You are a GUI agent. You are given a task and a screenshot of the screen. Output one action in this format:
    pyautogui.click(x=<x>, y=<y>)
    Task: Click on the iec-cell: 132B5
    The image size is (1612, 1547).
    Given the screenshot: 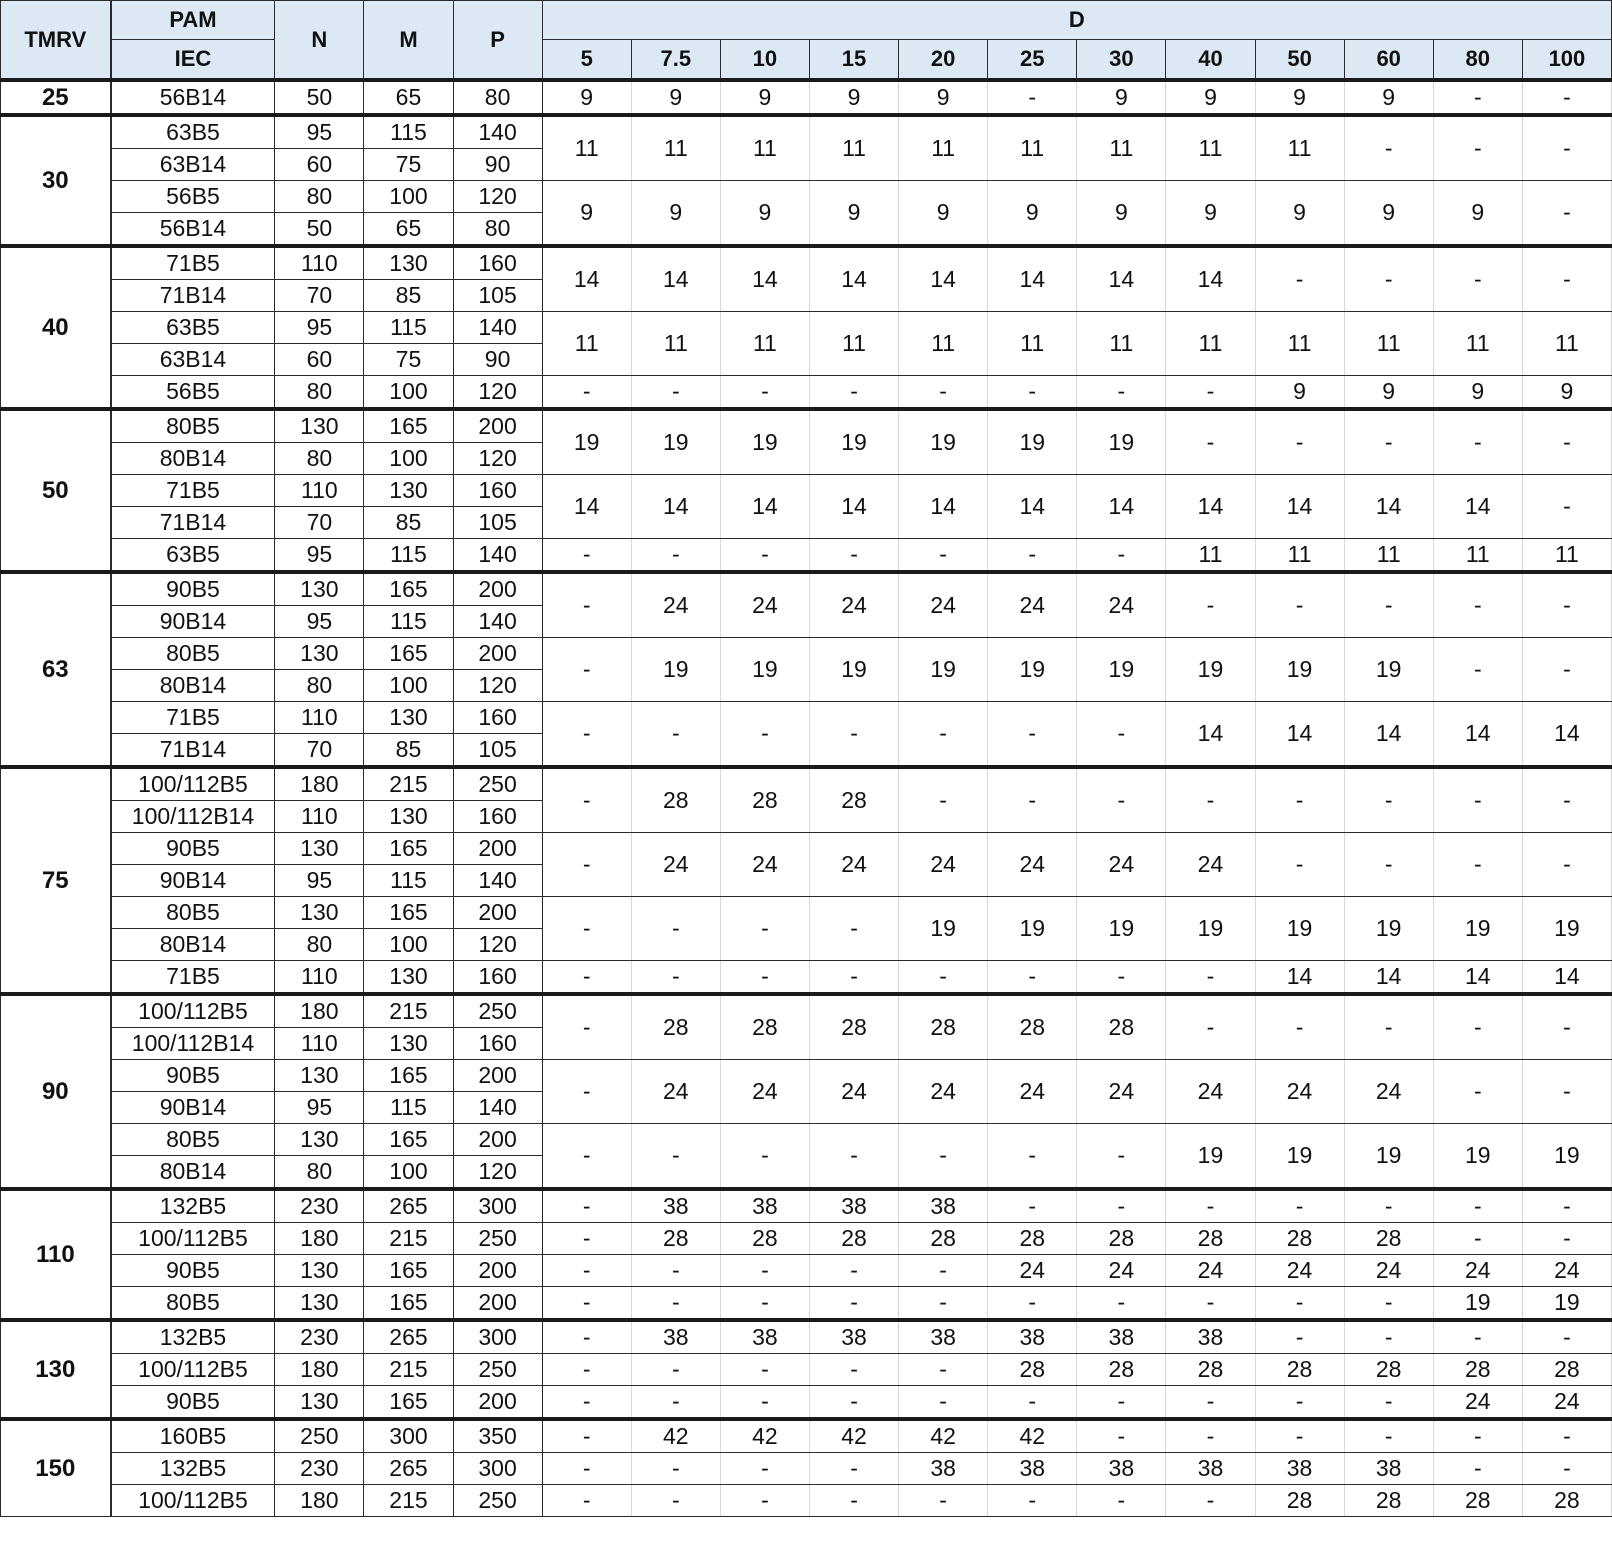 What is the action you would take?
    pyautogui.click(x=193, y=1205)
    